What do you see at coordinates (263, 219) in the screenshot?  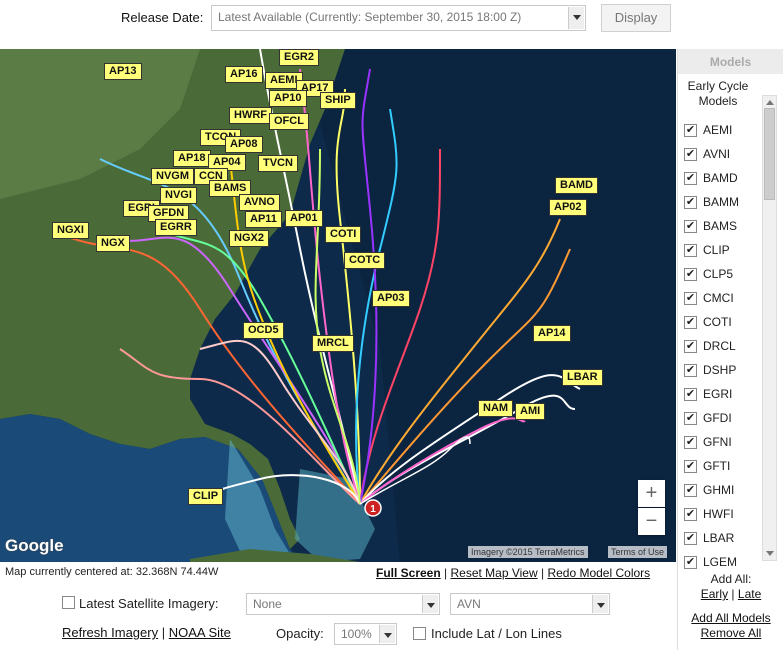 I see `track-label: AP11` at bounding box center [263, 219].